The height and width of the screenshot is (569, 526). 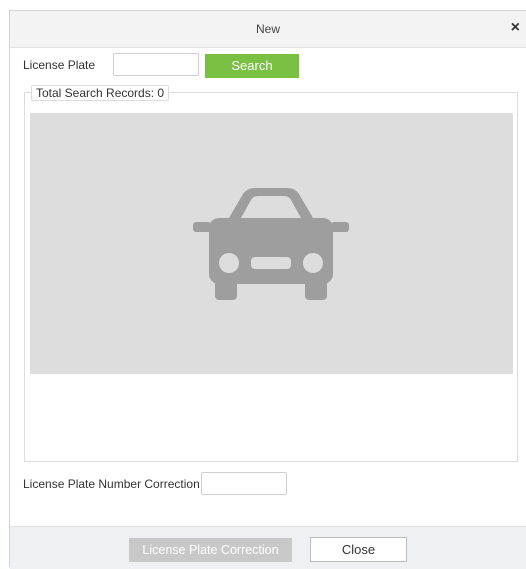 What do you see at coordinates (244, 483) in the screenshot?
I see `plate-correction-input` at bounding box center [244, 483].